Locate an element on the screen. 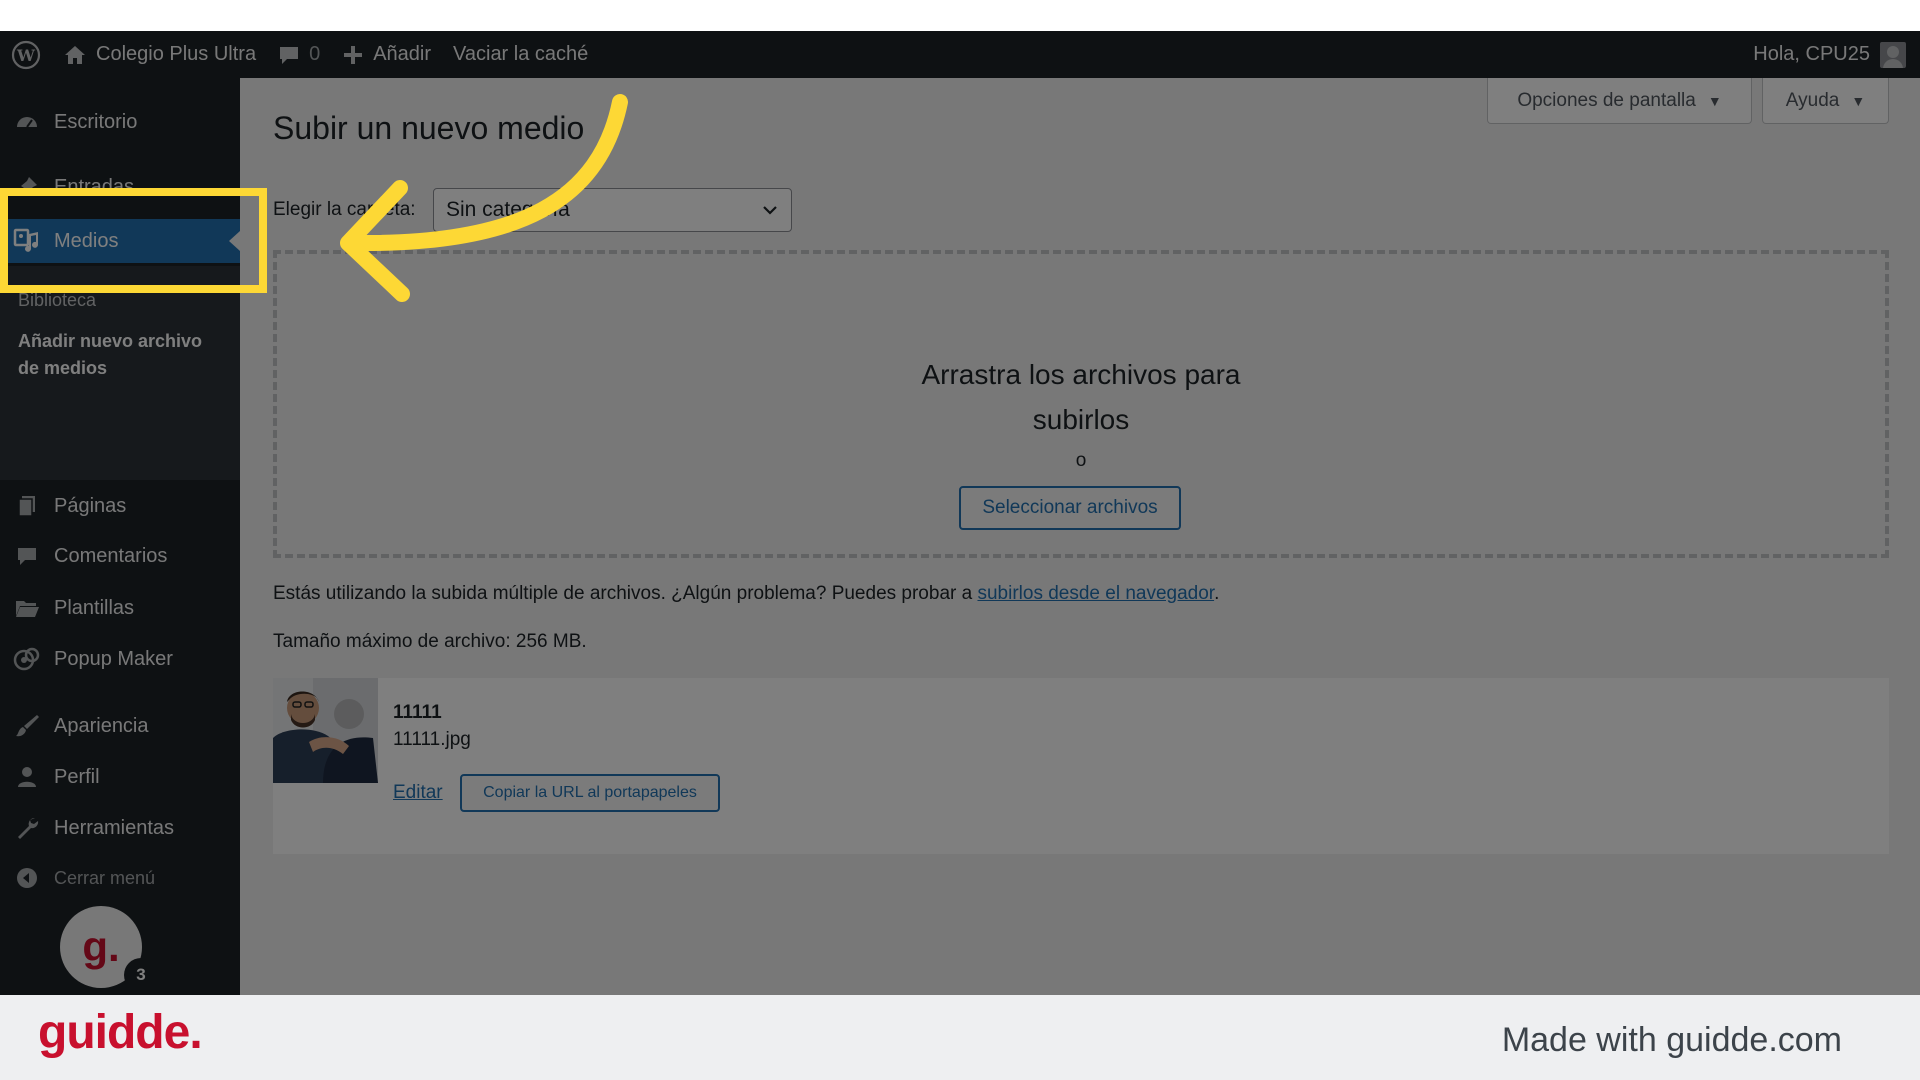 The image size is (1920, 1080). user-icon is located at coordinates (27, 777).